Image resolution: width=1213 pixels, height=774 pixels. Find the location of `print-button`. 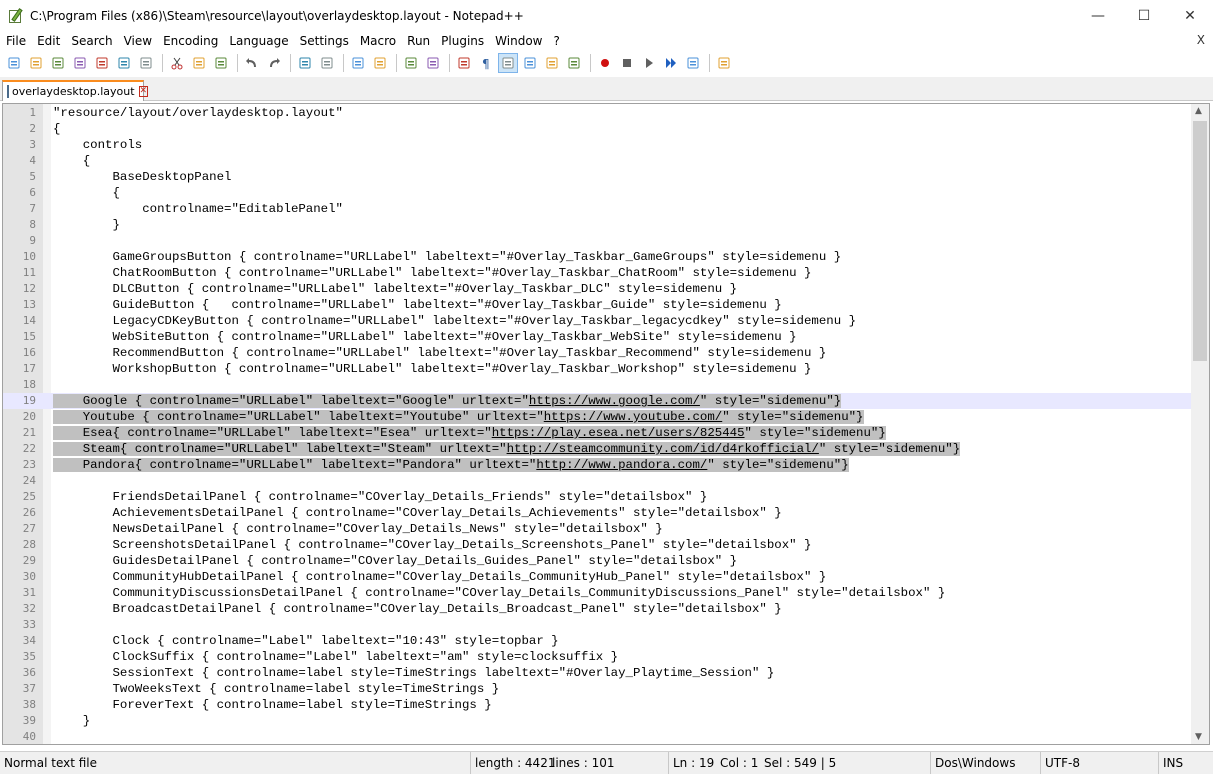

print-button is located at coordinates (146, 63).